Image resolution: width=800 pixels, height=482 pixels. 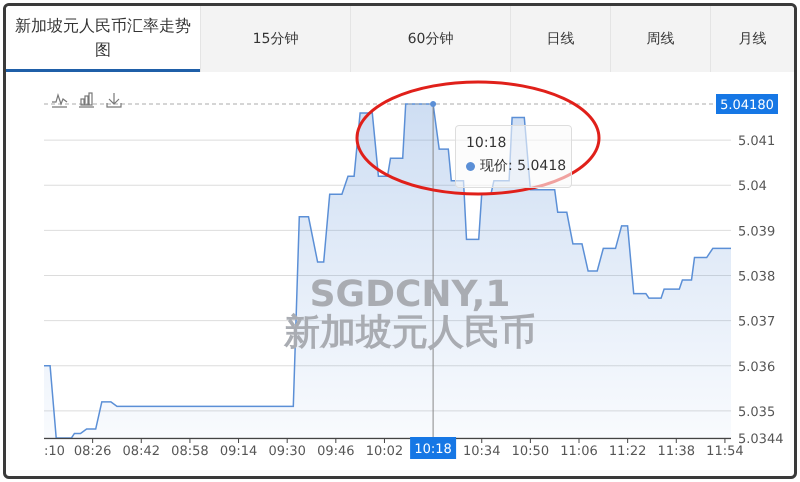 What do you see at coordinates (114, 100) in the screenshot?
I see `download-icon` at bounding box center [114, 100].